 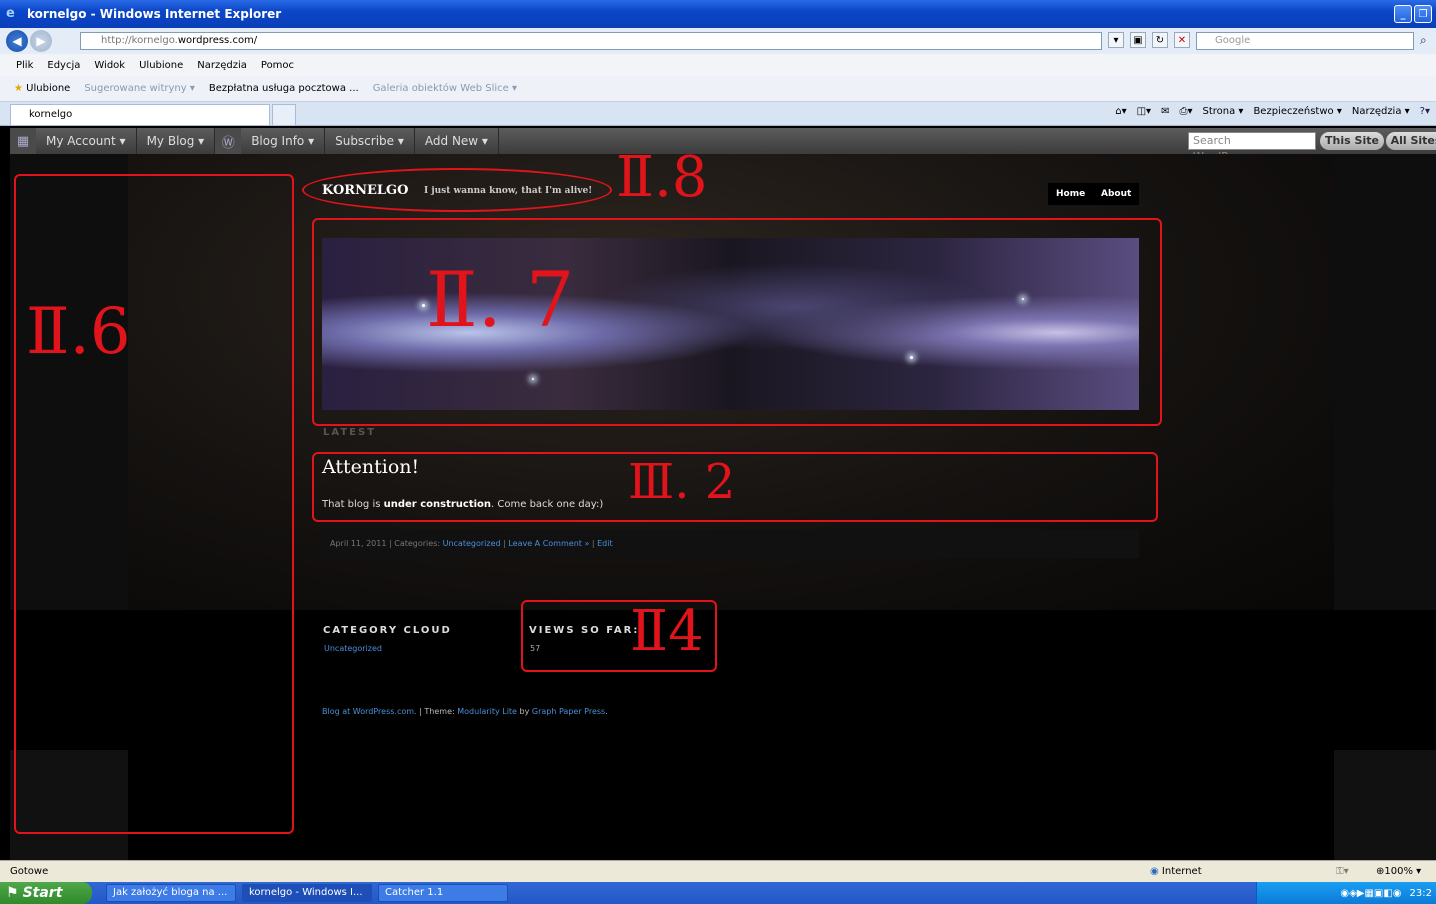 I want to click on category-cloud-link: Uncategorized, so click(x=353, y=648).